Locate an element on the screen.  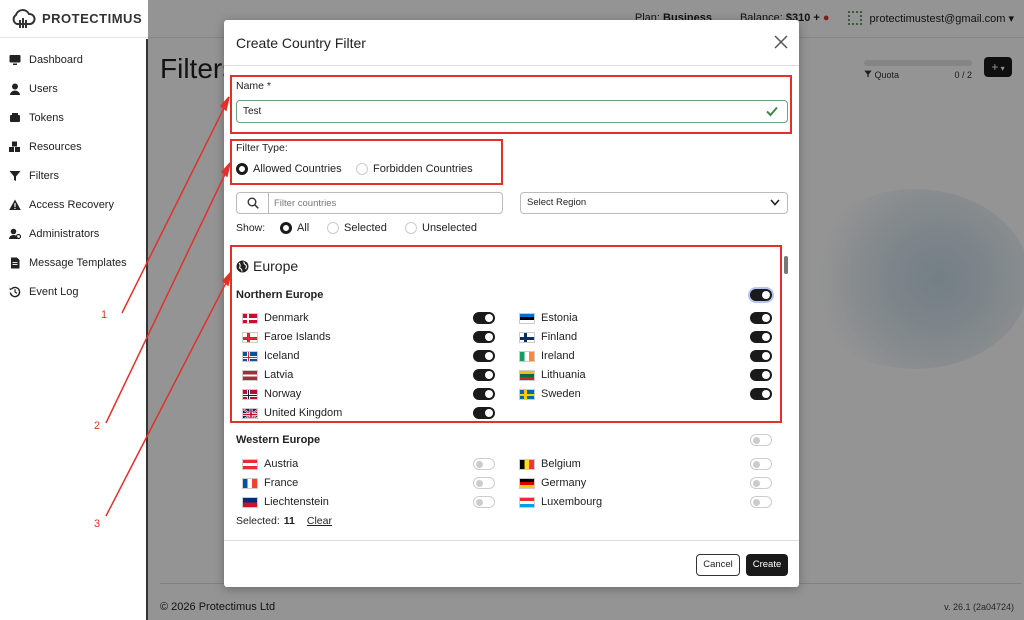
annotation-label-2: 2 is located at coordinates (97, 426).